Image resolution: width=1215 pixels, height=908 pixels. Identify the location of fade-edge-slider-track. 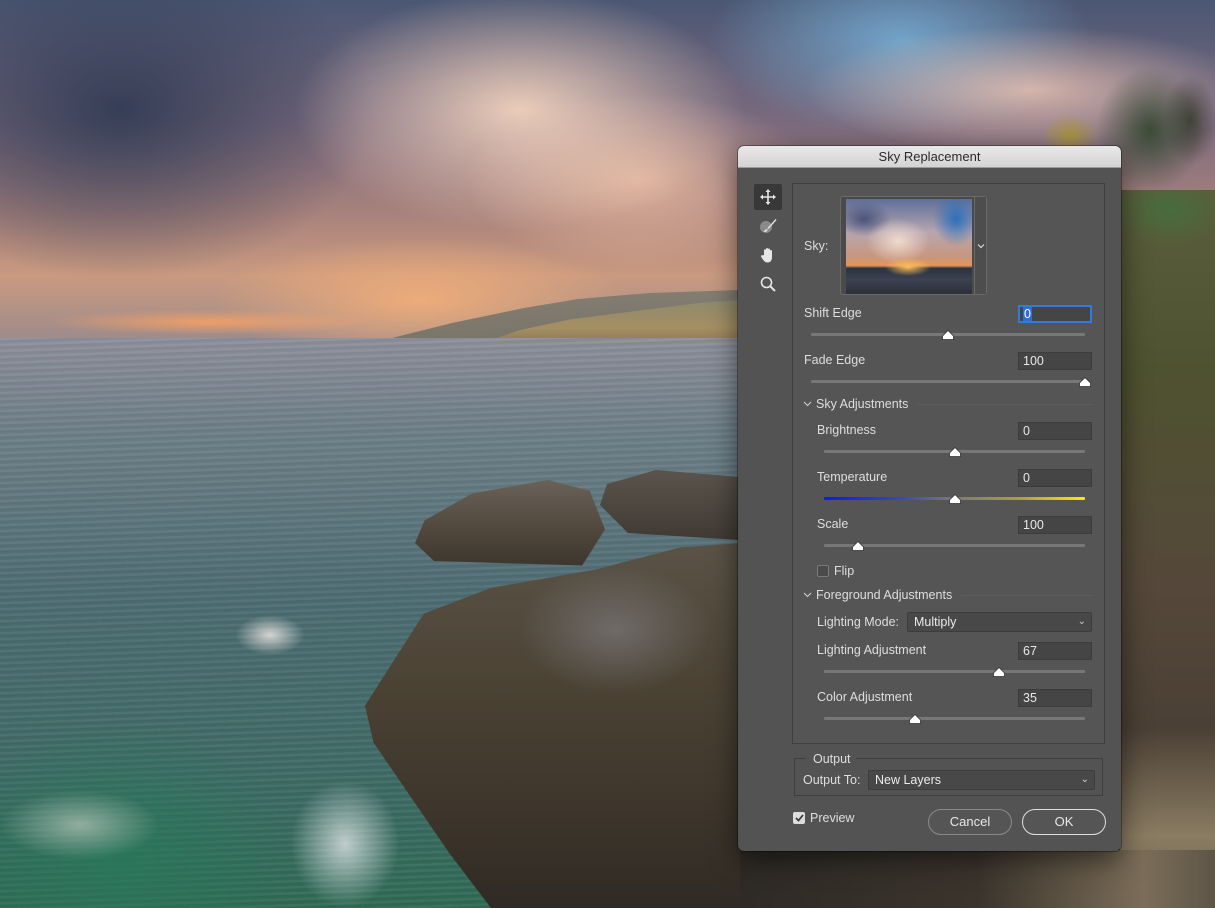
(948, 381).